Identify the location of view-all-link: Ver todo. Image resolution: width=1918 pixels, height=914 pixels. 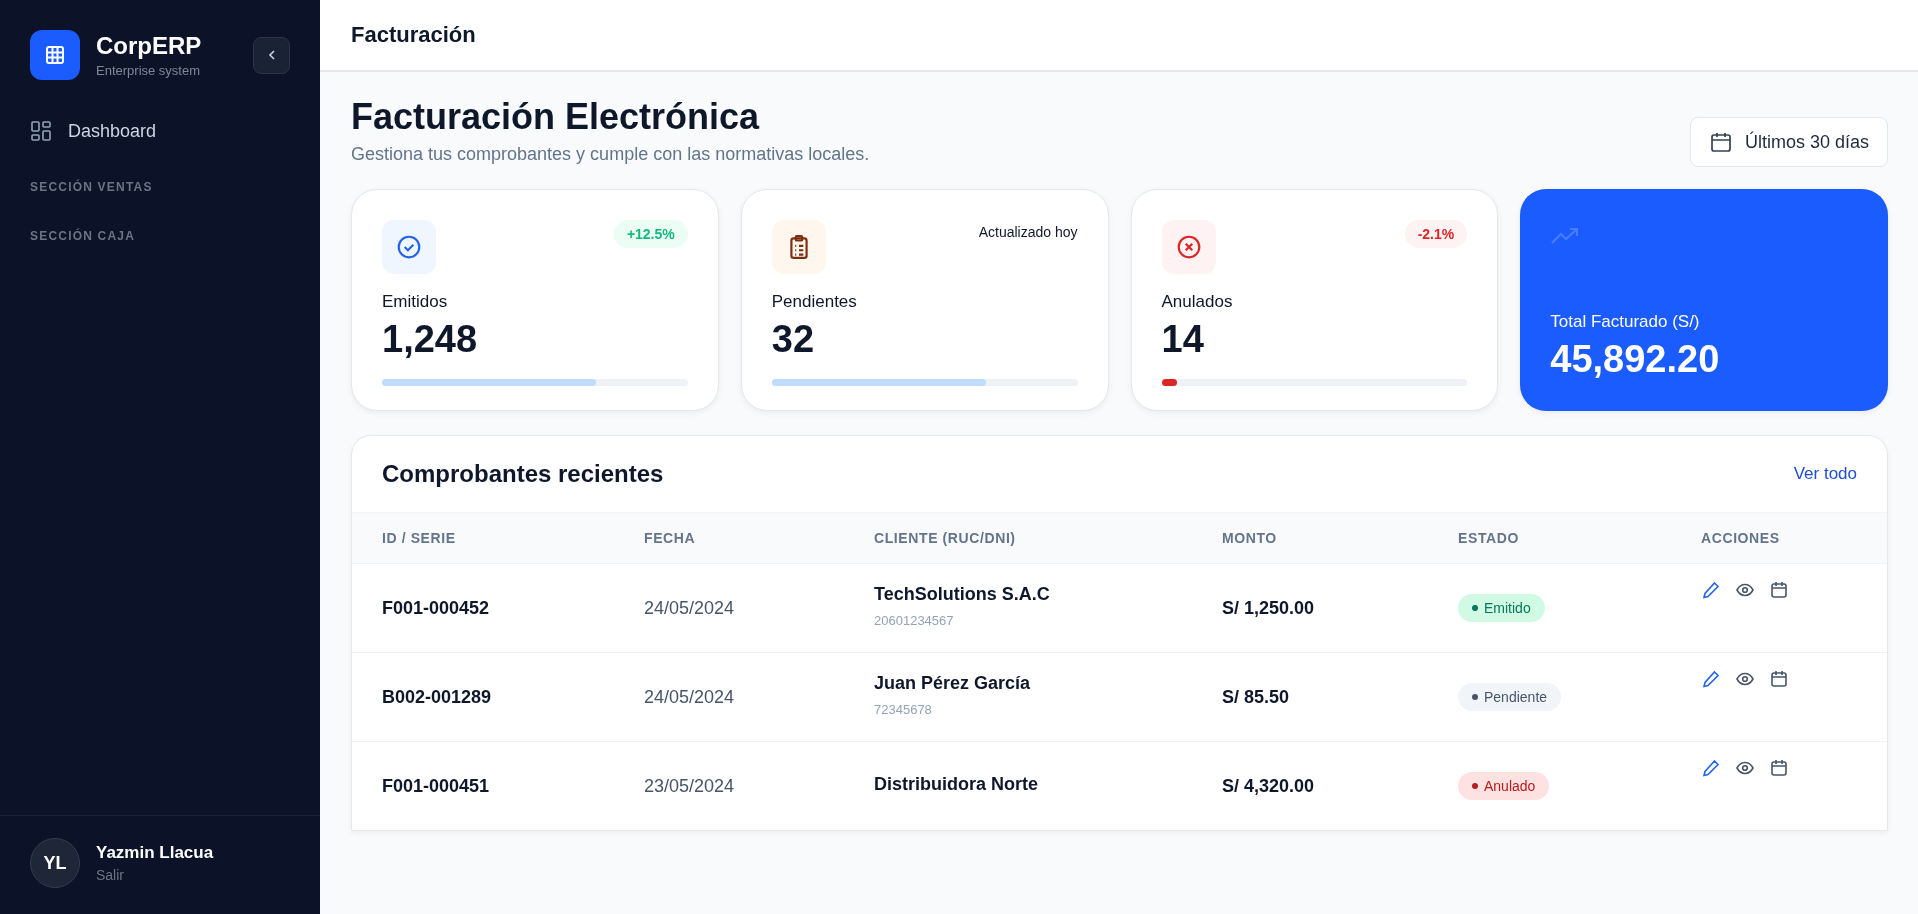
(1825, 474).